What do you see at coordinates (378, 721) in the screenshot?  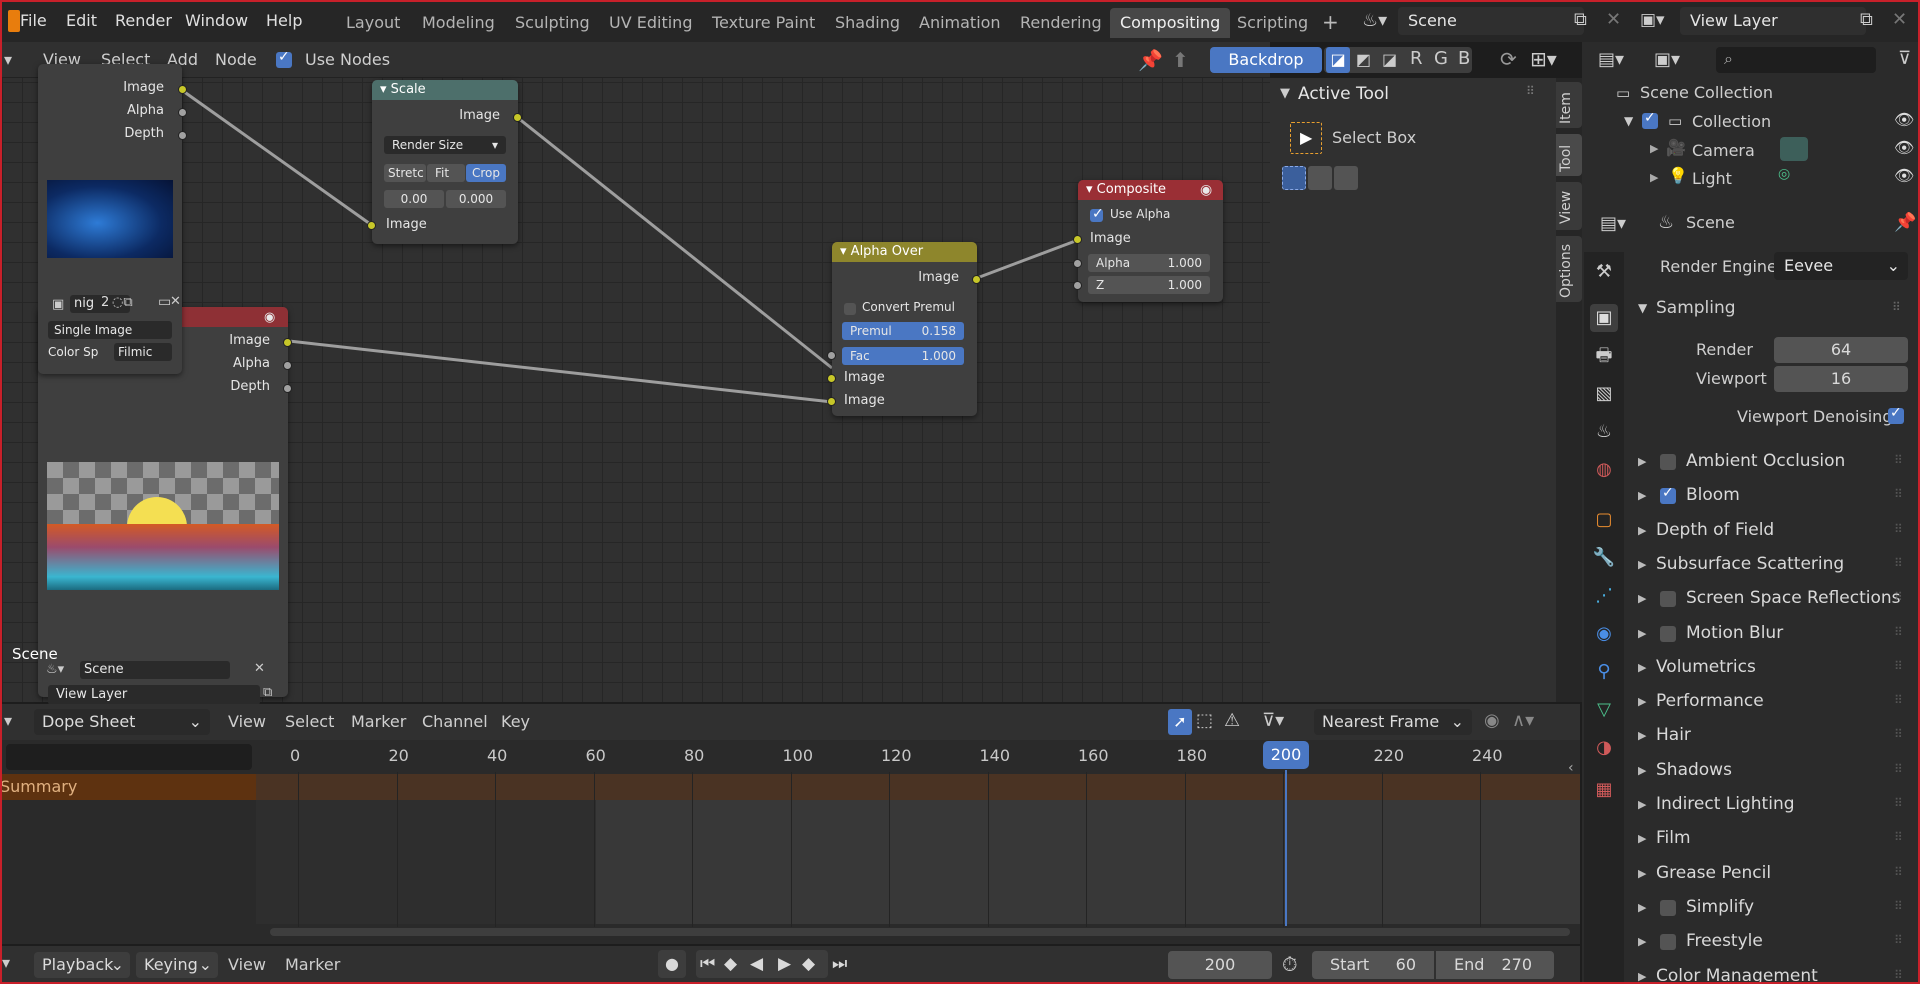 I see `dope-menu-marker: Marker` at bounding box center [378, 721].